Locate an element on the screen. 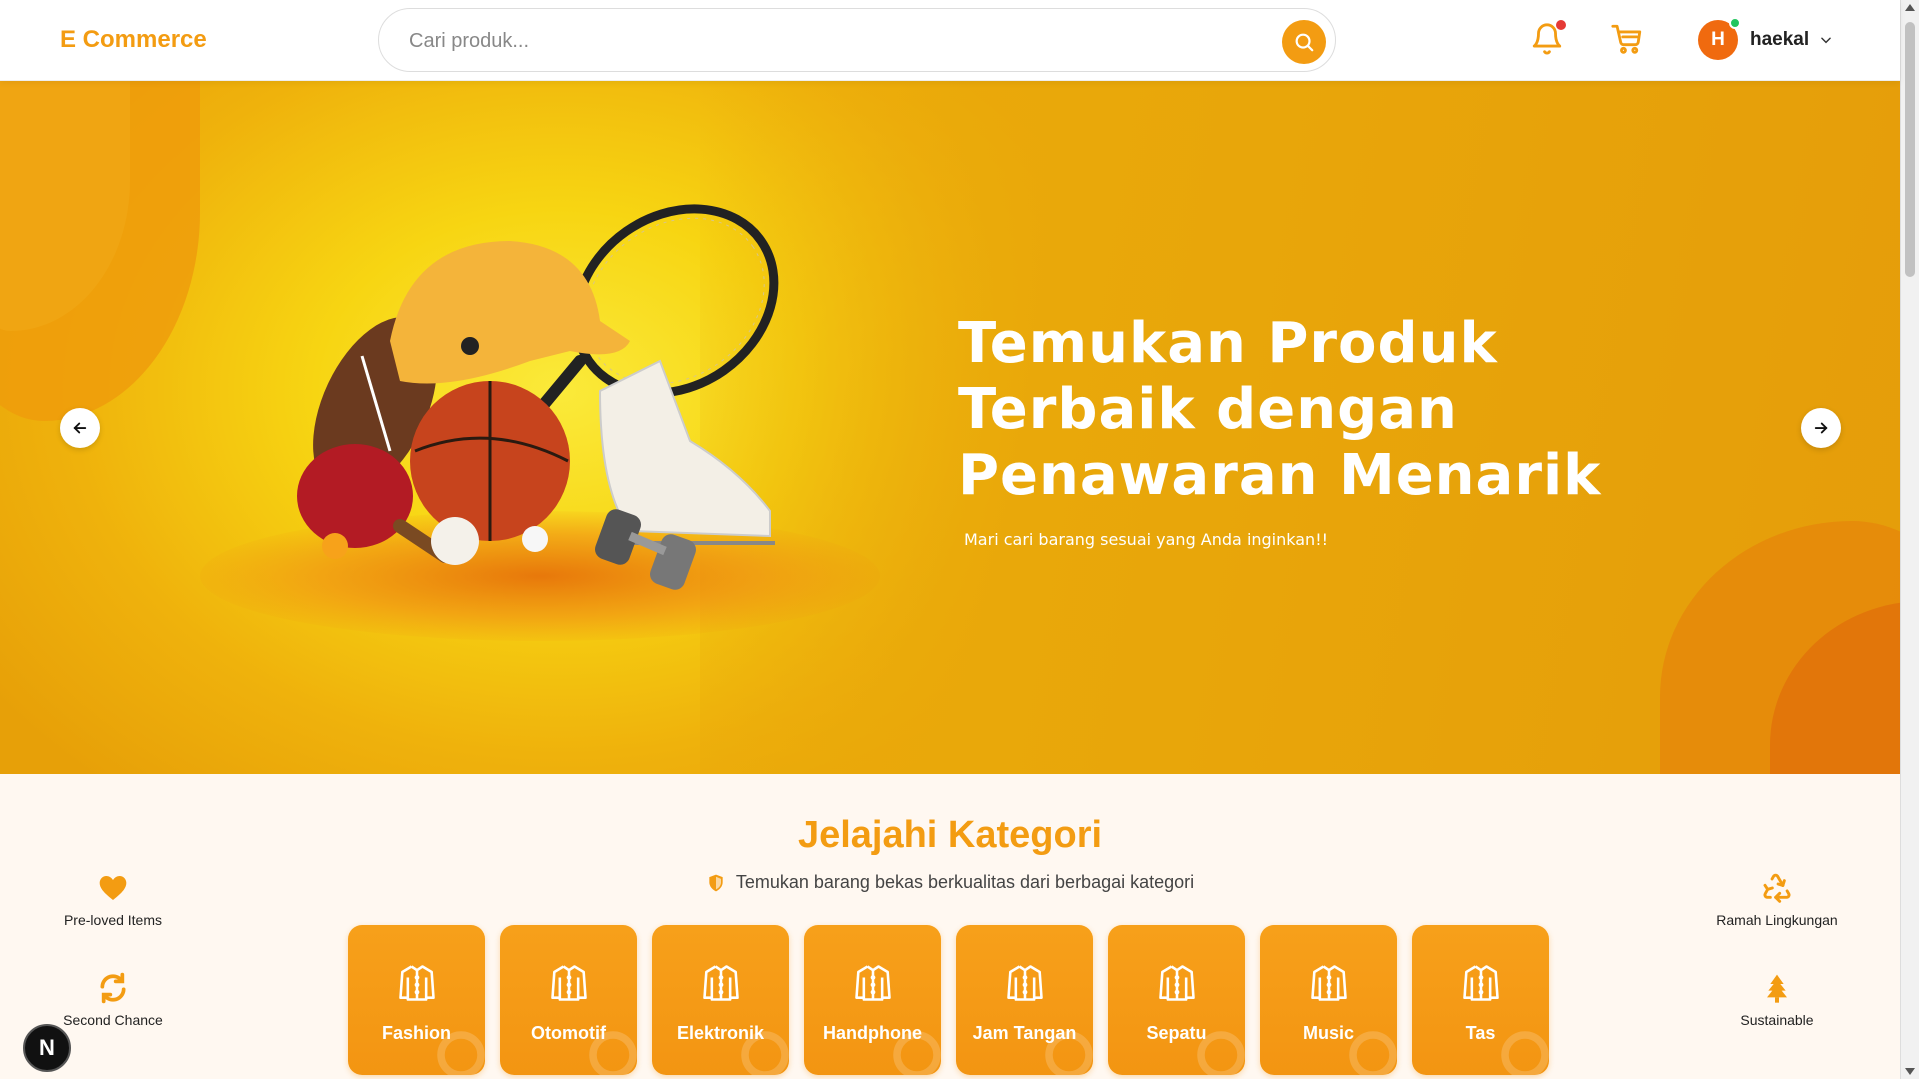 Image resolution: width=1919 pixels, height=1079 pixels. scroll-up-arrow-icon is located at coordinates (1910, 7).